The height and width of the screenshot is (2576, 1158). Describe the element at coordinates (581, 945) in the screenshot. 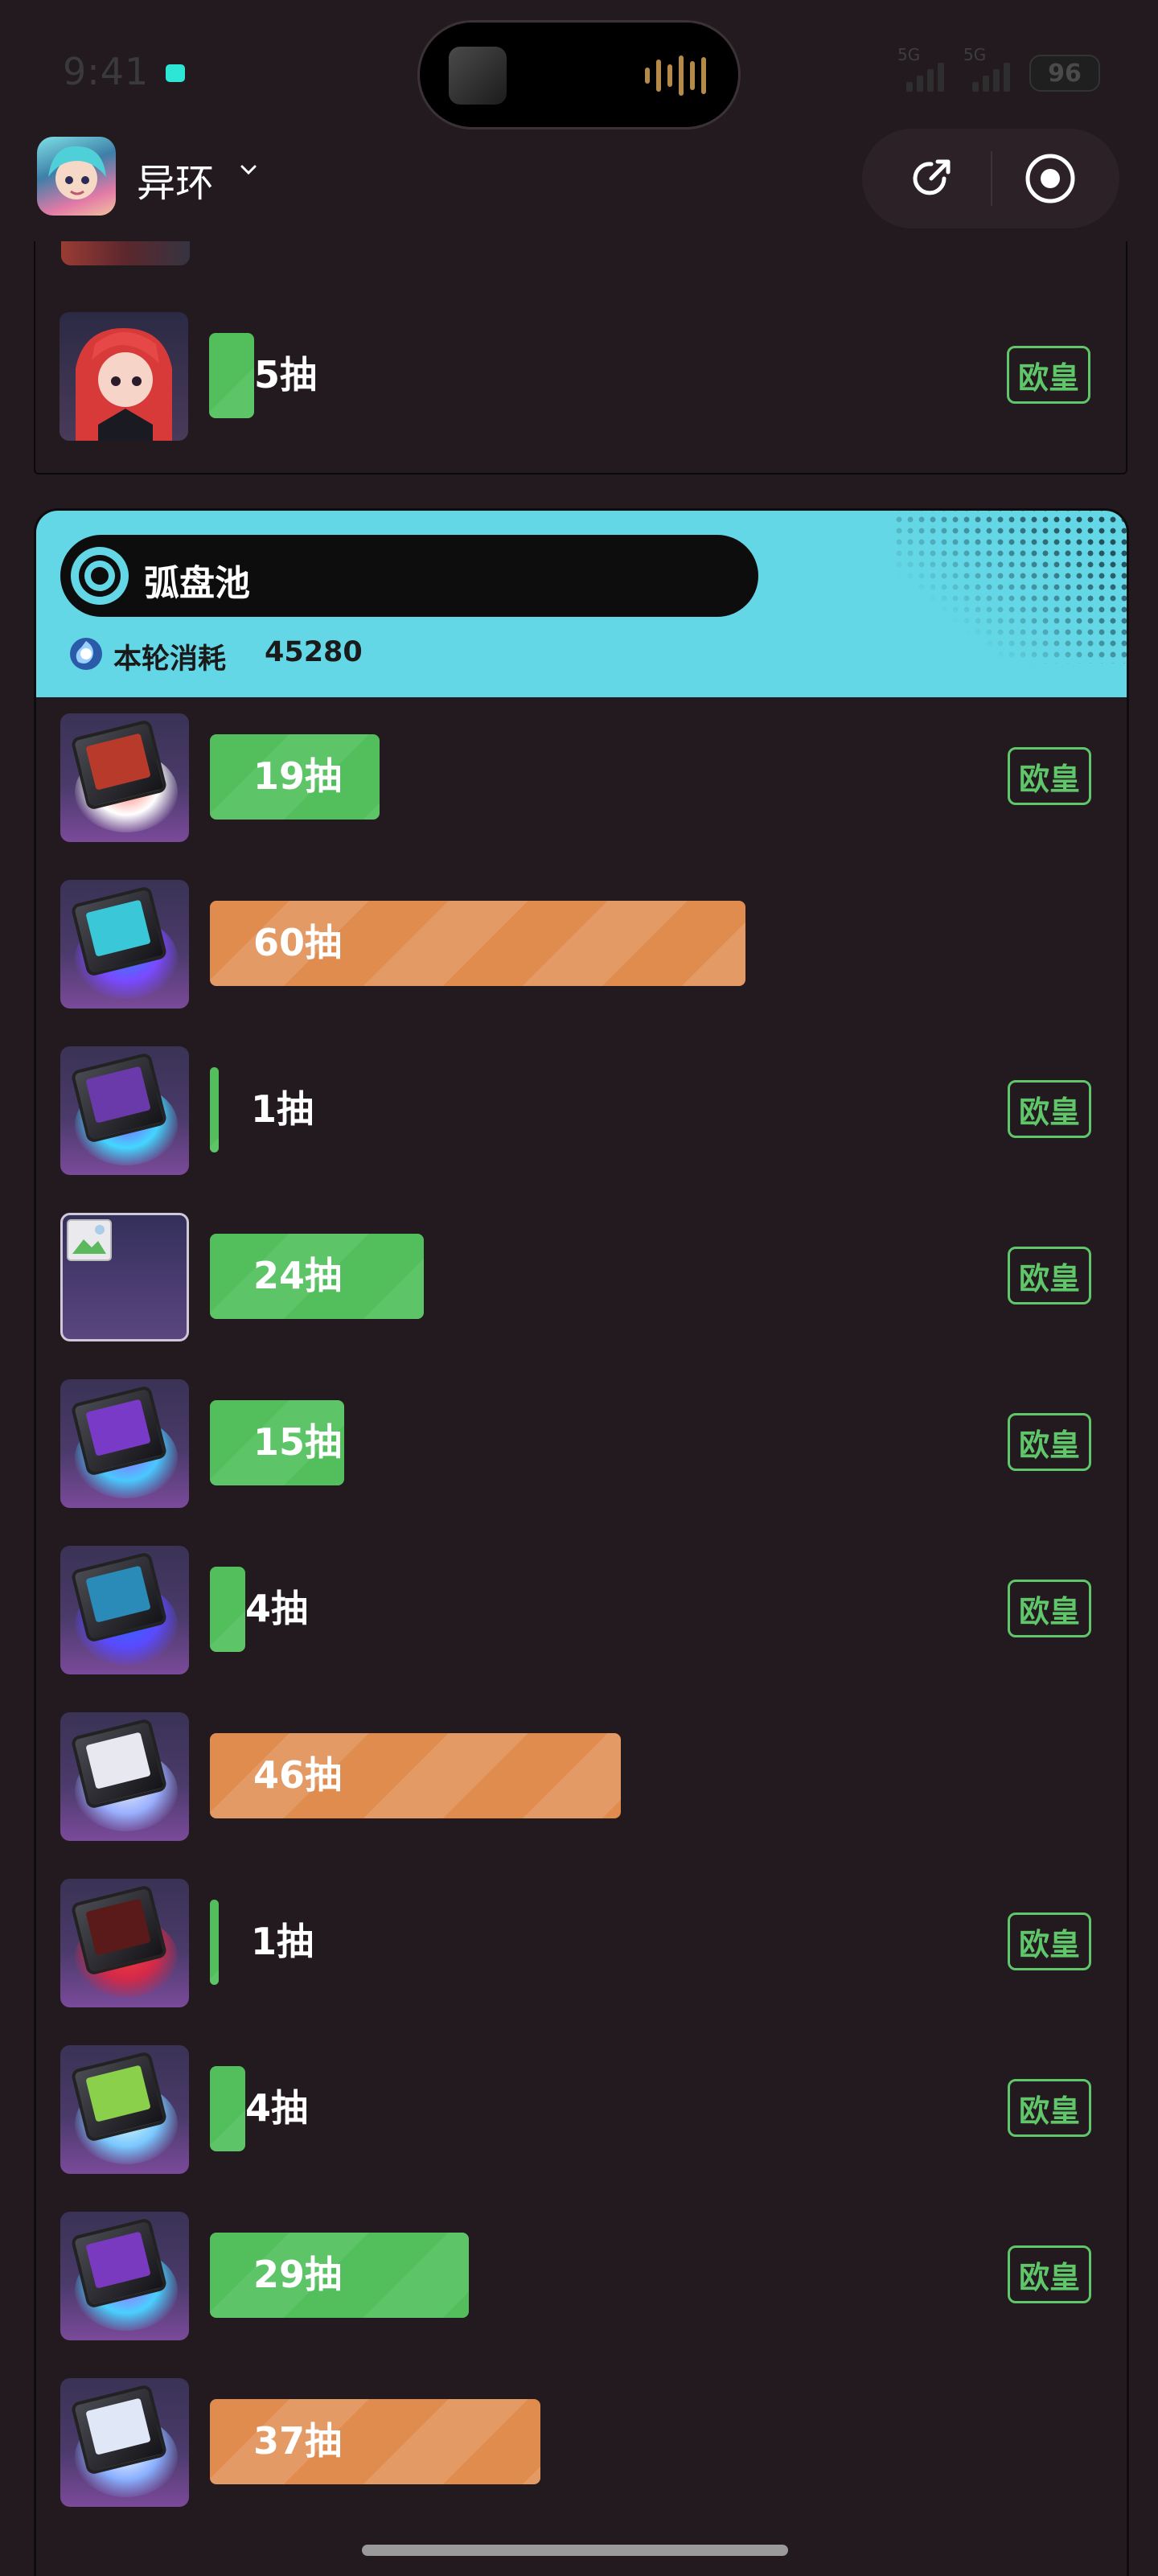

I see `list-item: 60抽` at that location.